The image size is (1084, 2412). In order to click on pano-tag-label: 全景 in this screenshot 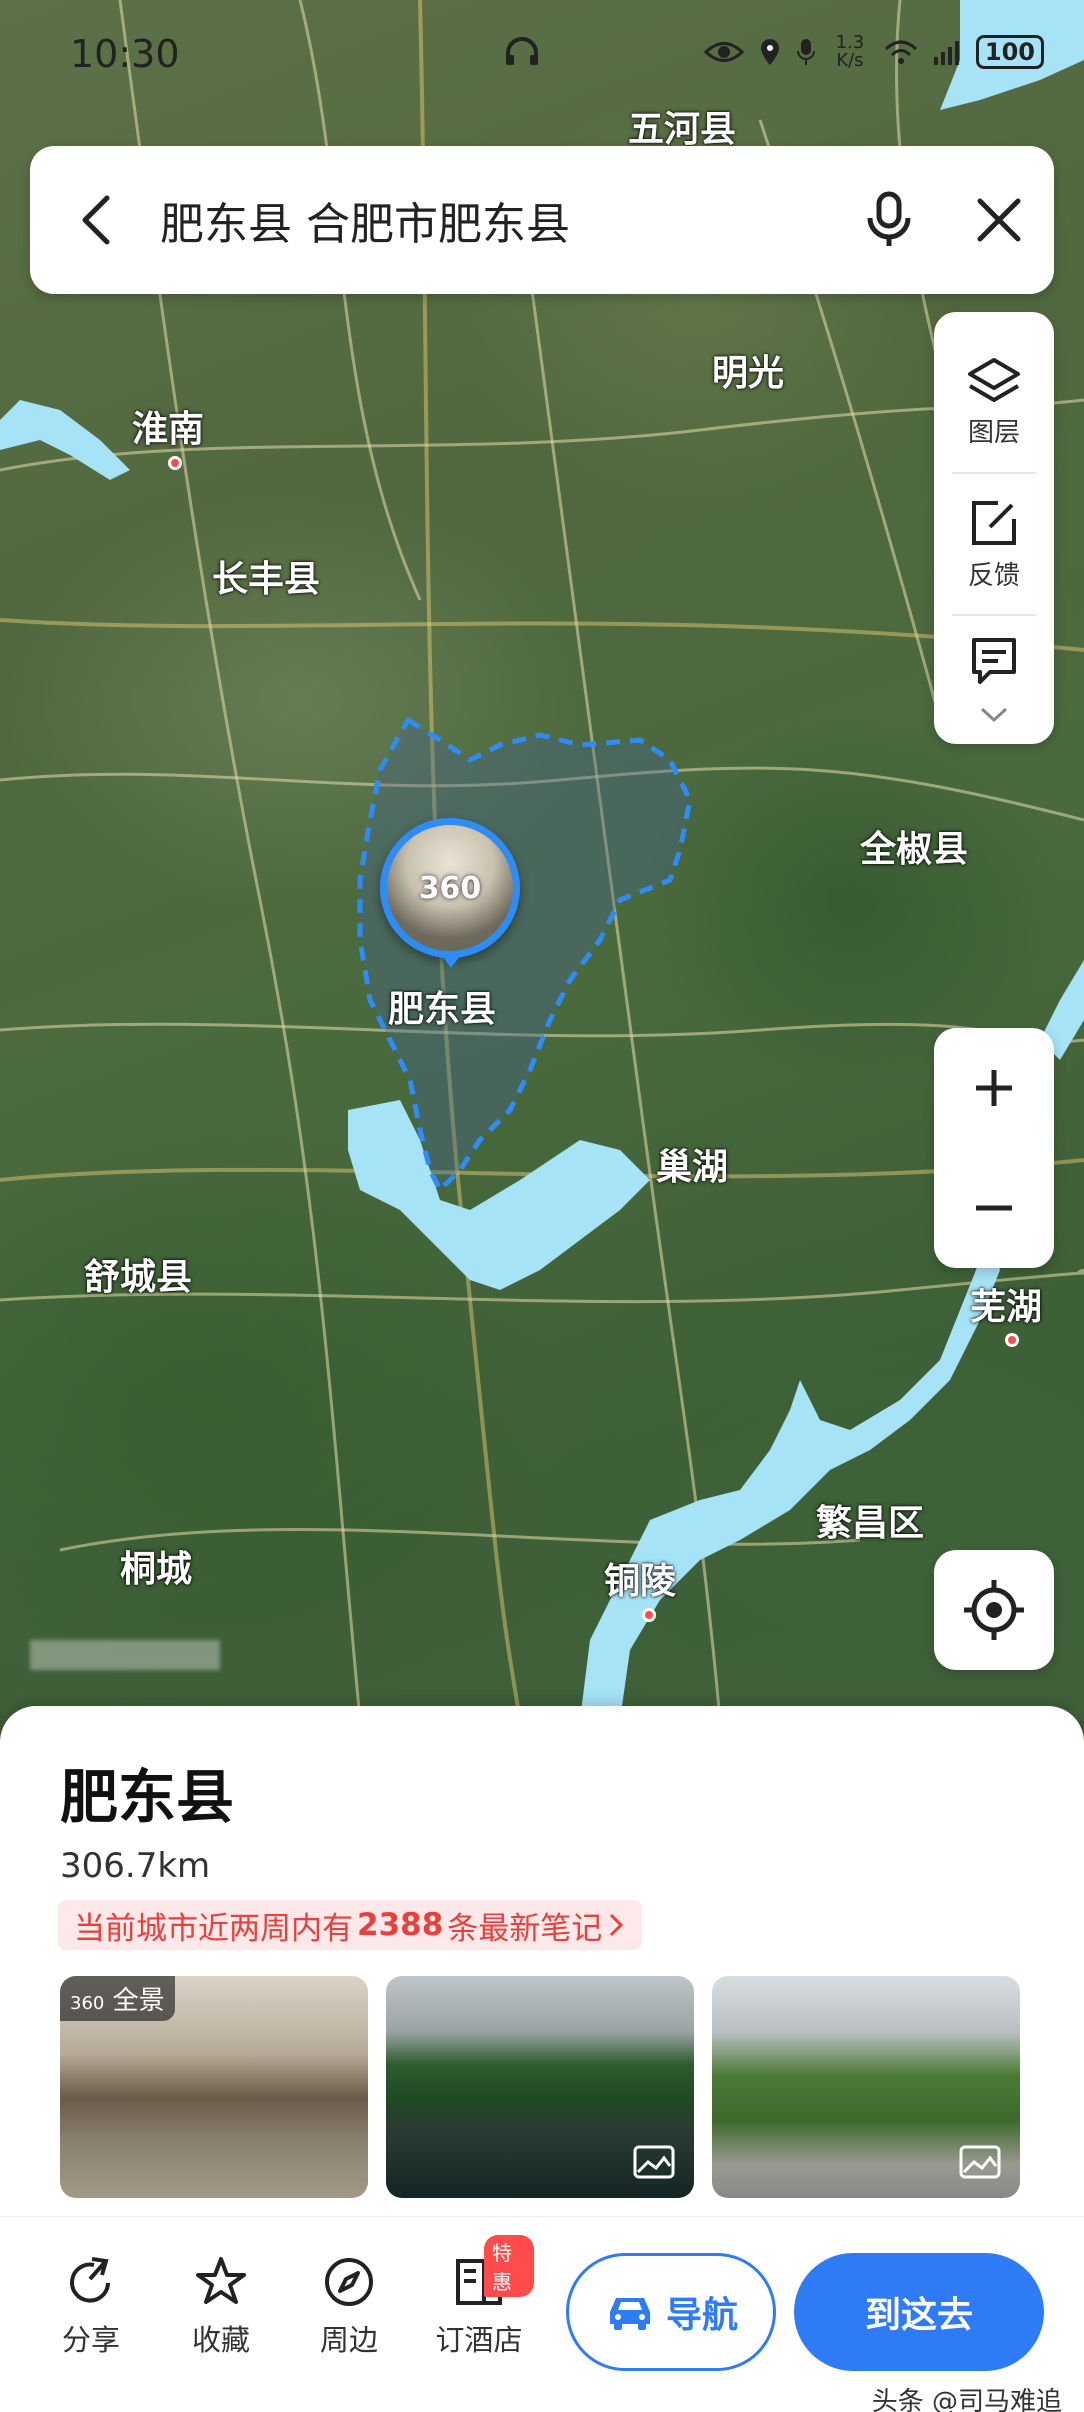, I will do `click(138, 2001)`.